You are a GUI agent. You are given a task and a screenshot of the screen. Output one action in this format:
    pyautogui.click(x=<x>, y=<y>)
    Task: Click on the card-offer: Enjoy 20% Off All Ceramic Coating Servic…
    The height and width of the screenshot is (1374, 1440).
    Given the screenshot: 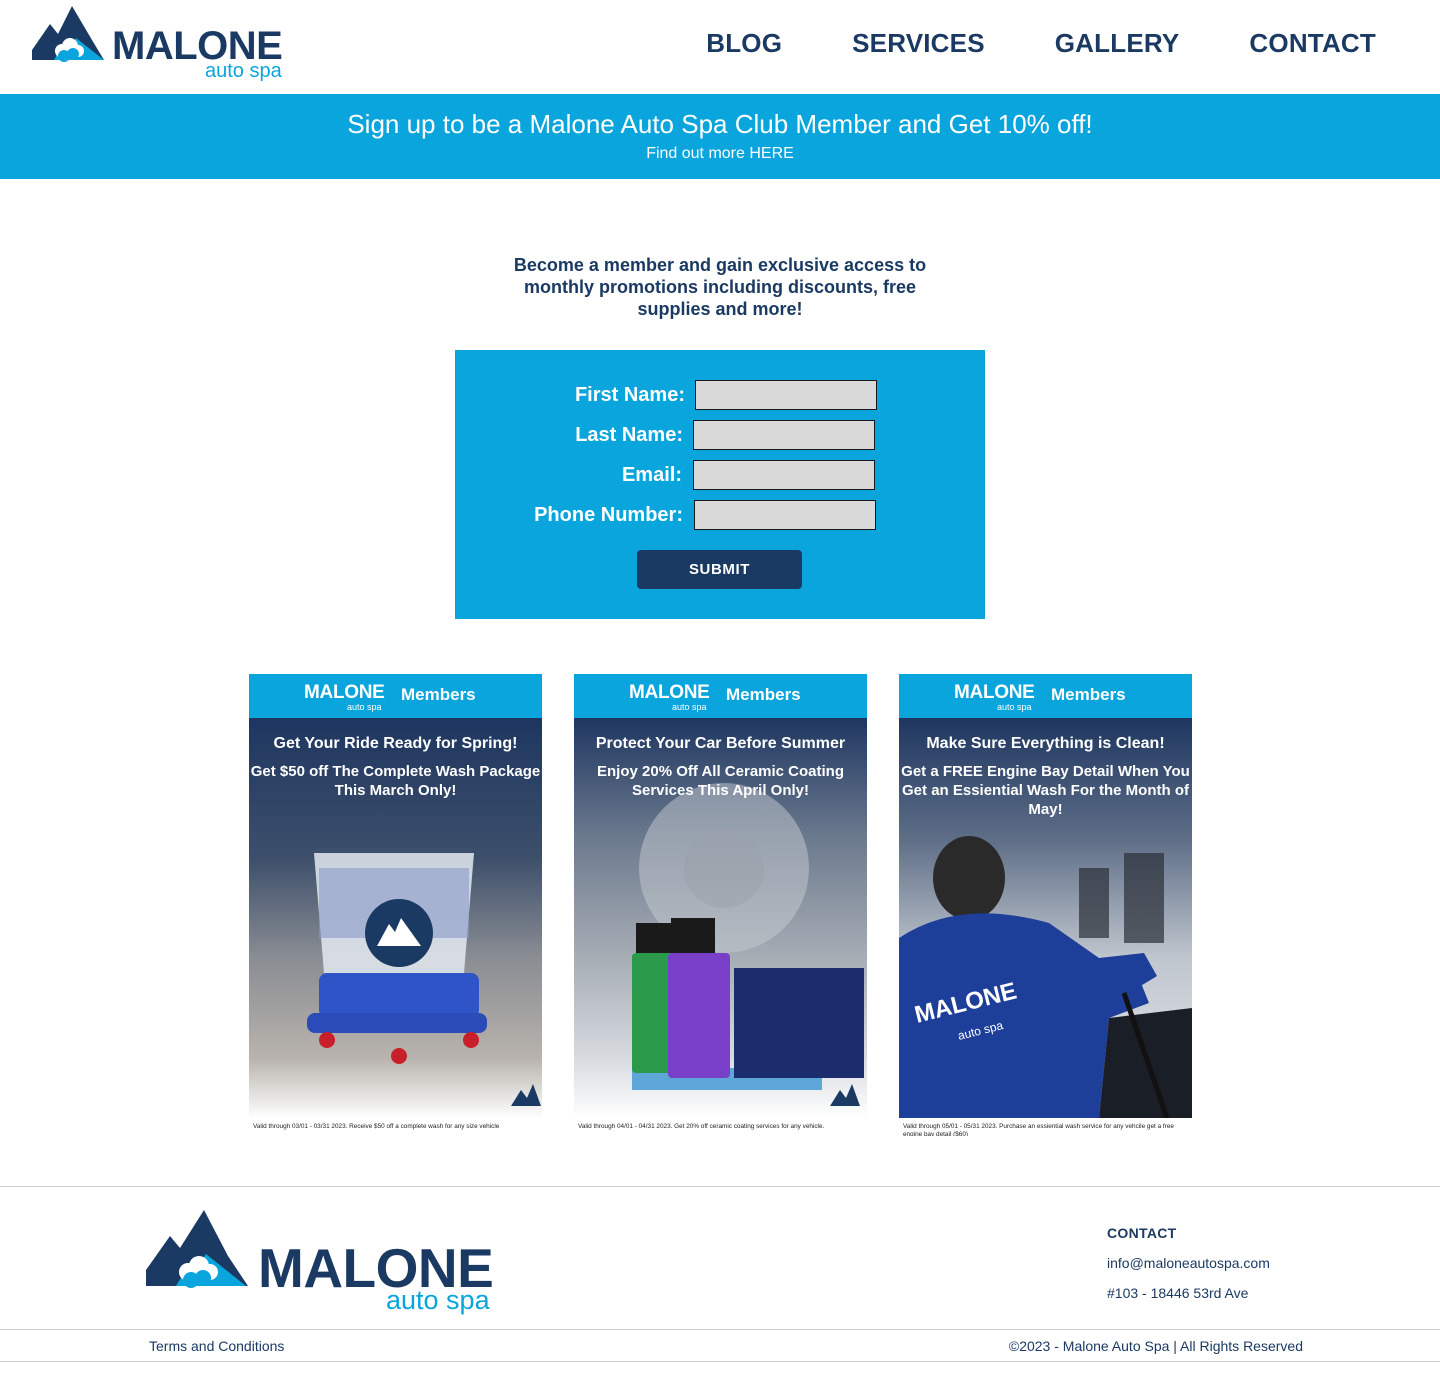 What is the action you would take?
    pyautogui.click(x=720, y=781)
    